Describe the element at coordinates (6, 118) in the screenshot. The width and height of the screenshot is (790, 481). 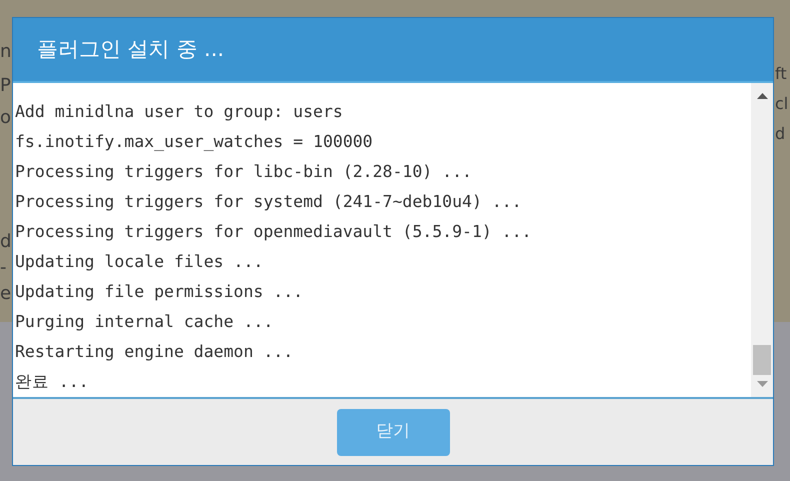
I see `background-text: o` at that location.